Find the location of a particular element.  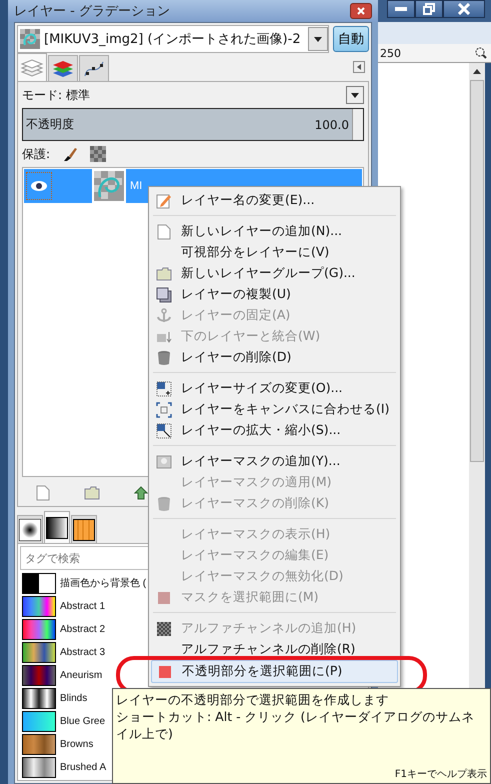

tooltip-shortcut: ショートカット: Alt - クリック (レイヤーダイアログのサムネイル上で) is located at coordinates (296, 725).